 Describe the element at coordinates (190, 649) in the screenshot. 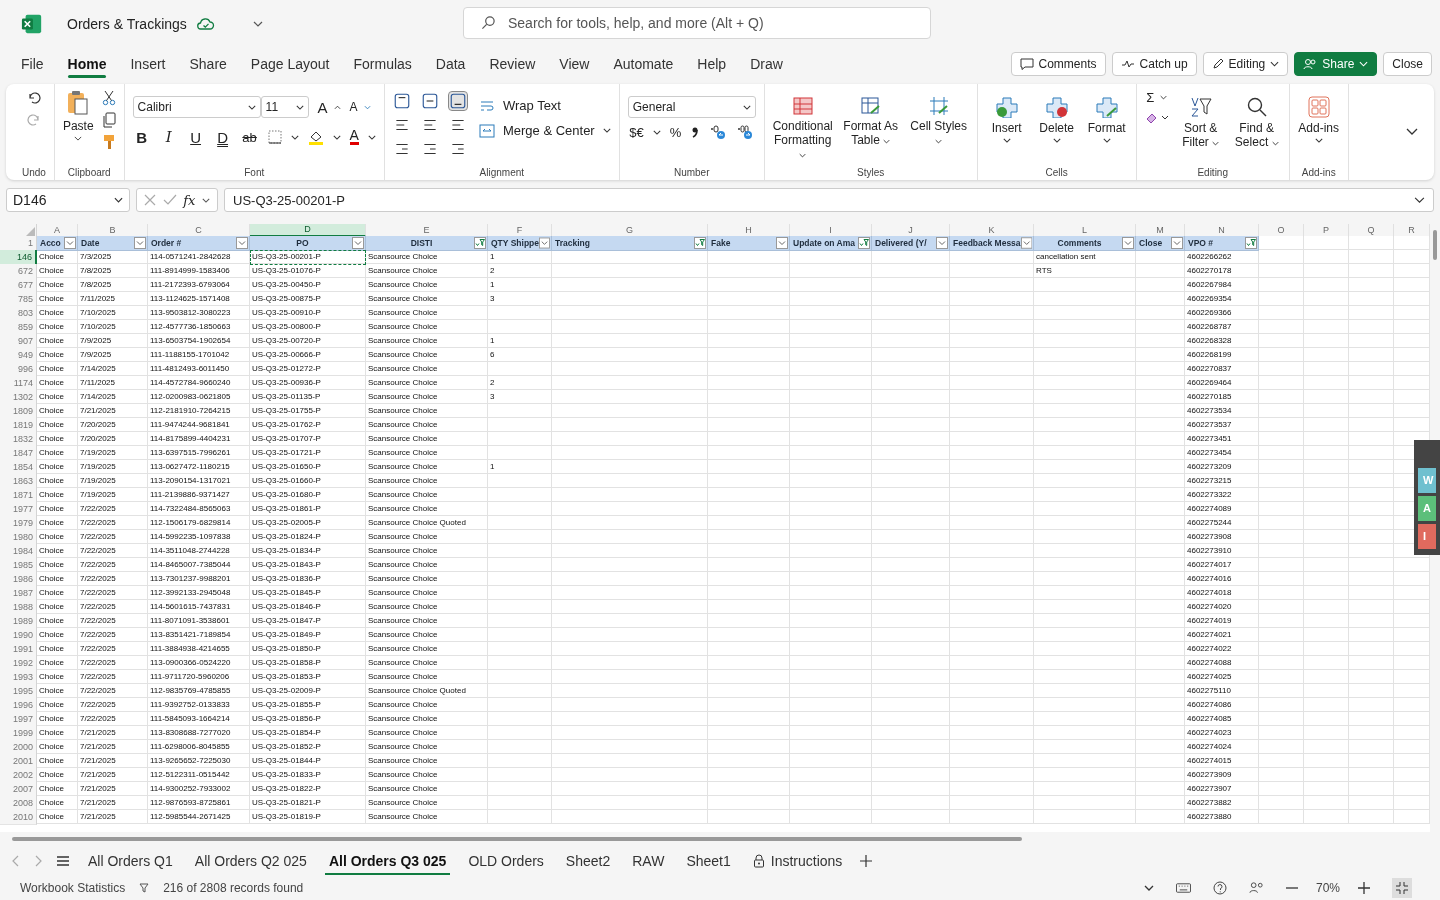

I see `table-cell-text: 111-3884938-4214655` at that location.